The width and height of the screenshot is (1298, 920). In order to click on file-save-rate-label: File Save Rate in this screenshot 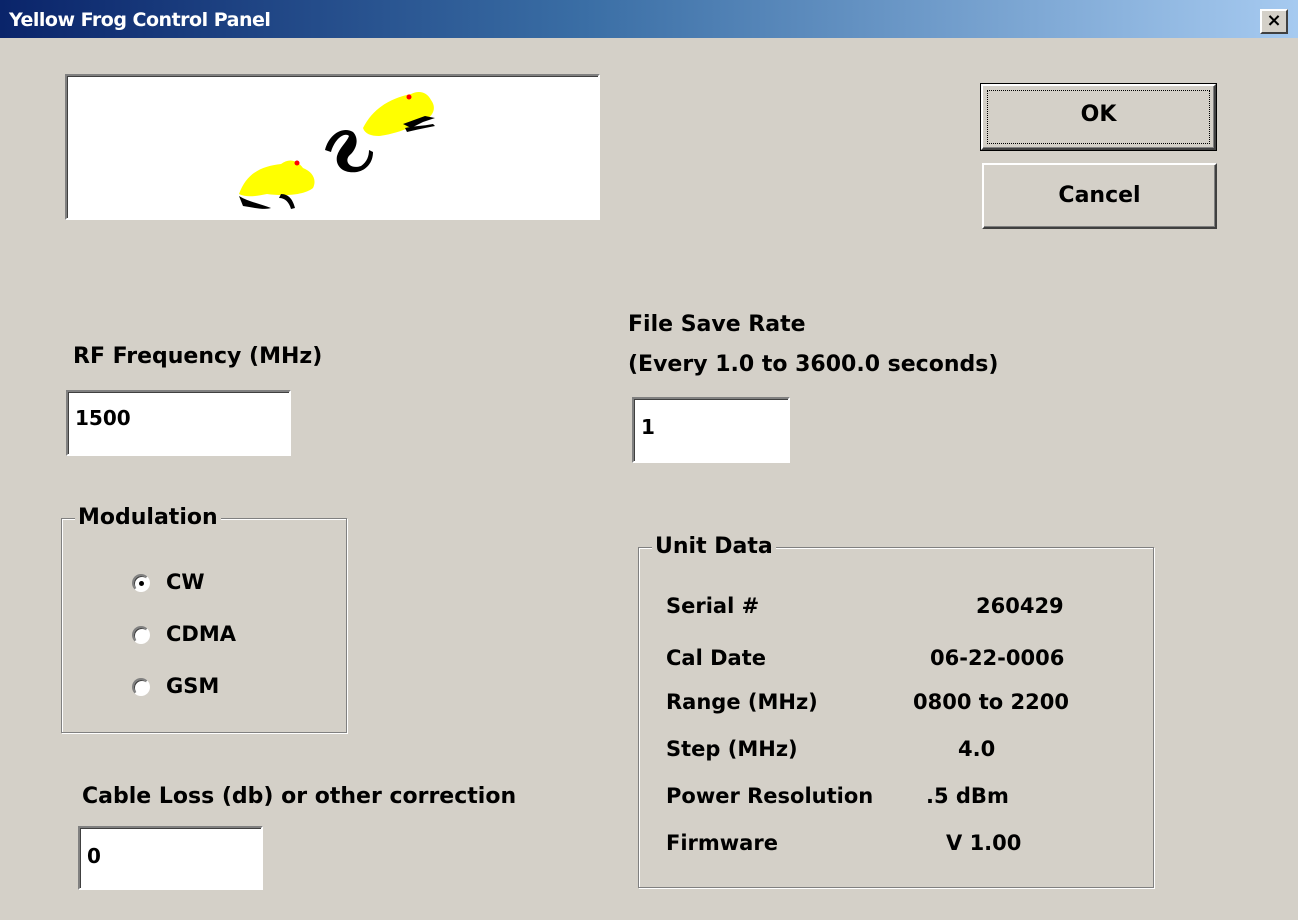, I will do `click(717, 324)`.